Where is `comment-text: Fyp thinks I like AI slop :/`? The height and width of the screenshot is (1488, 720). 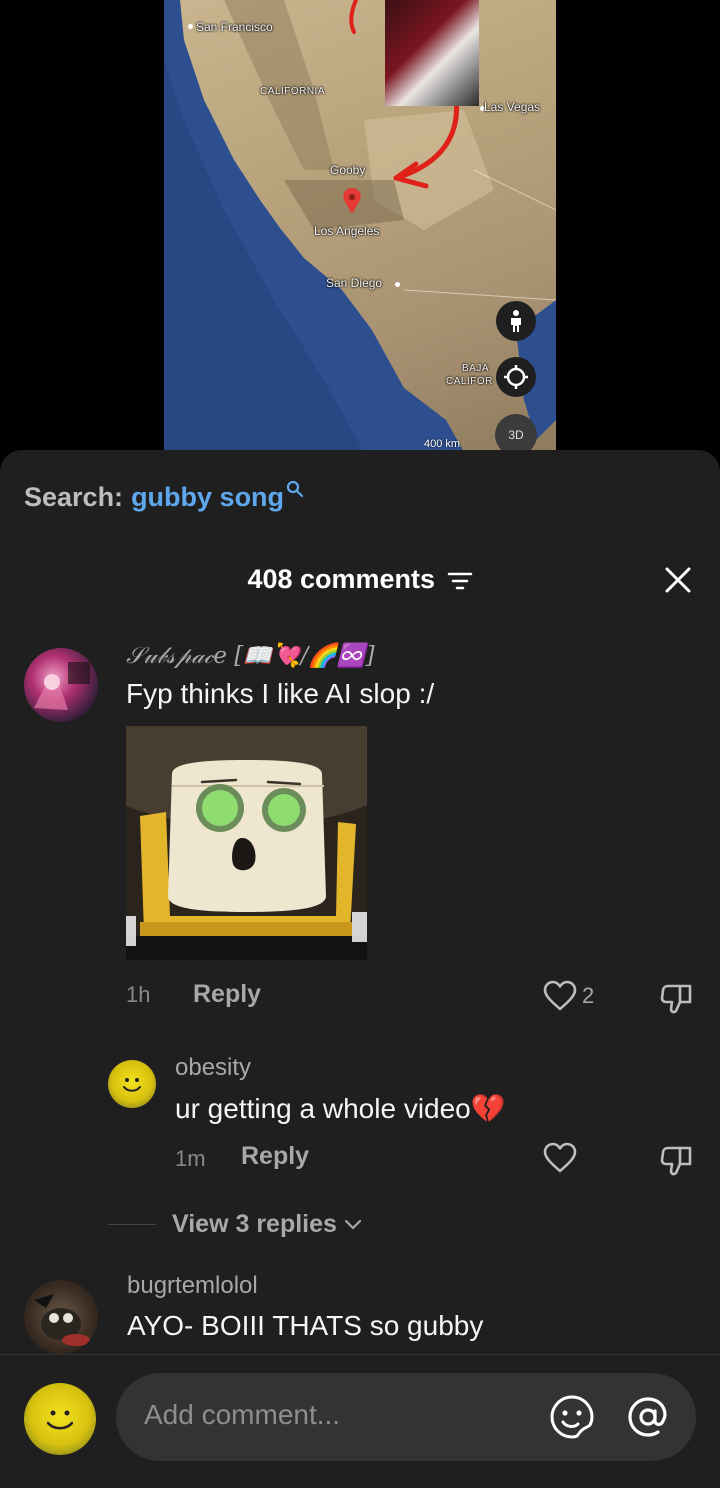
comment-text: Fyp thinks I like AI slop :/ is located at coordinates (280, 693).